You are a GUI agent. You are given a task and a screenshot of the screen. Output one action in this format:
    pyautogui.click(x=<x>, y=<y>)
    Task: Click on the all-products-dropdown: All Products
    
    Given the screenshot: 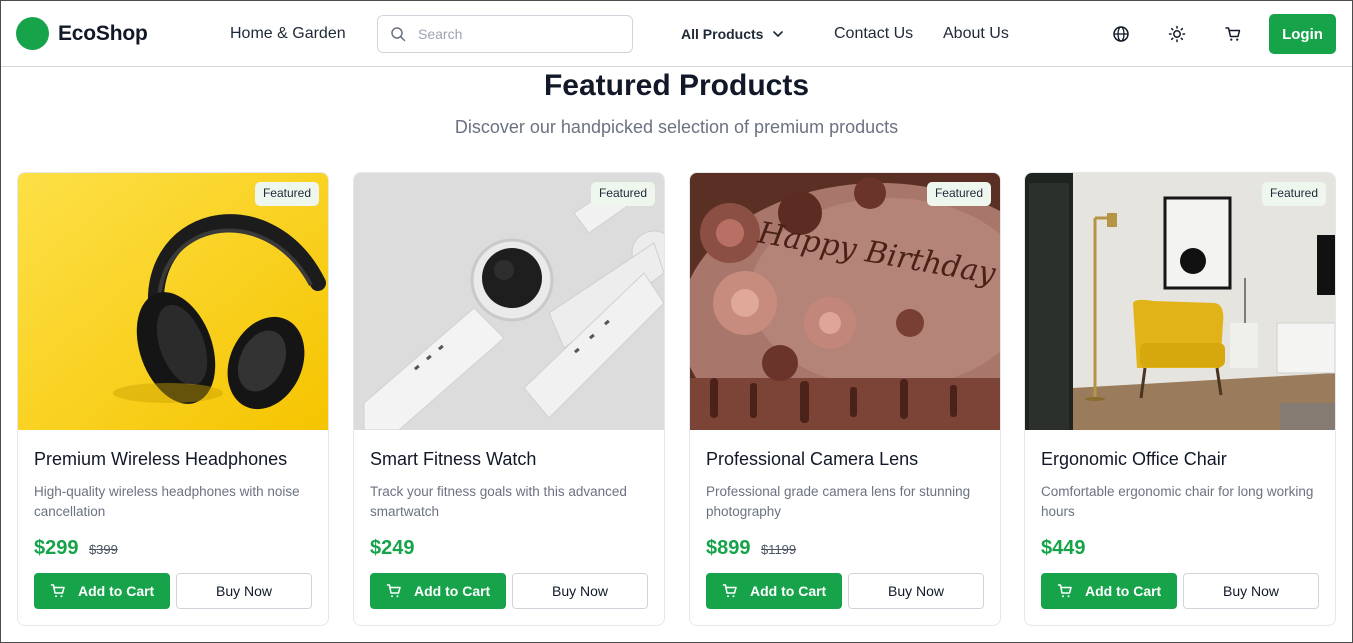 What is the action you would take?
    pyautogui.click(x=732, y=34)
    